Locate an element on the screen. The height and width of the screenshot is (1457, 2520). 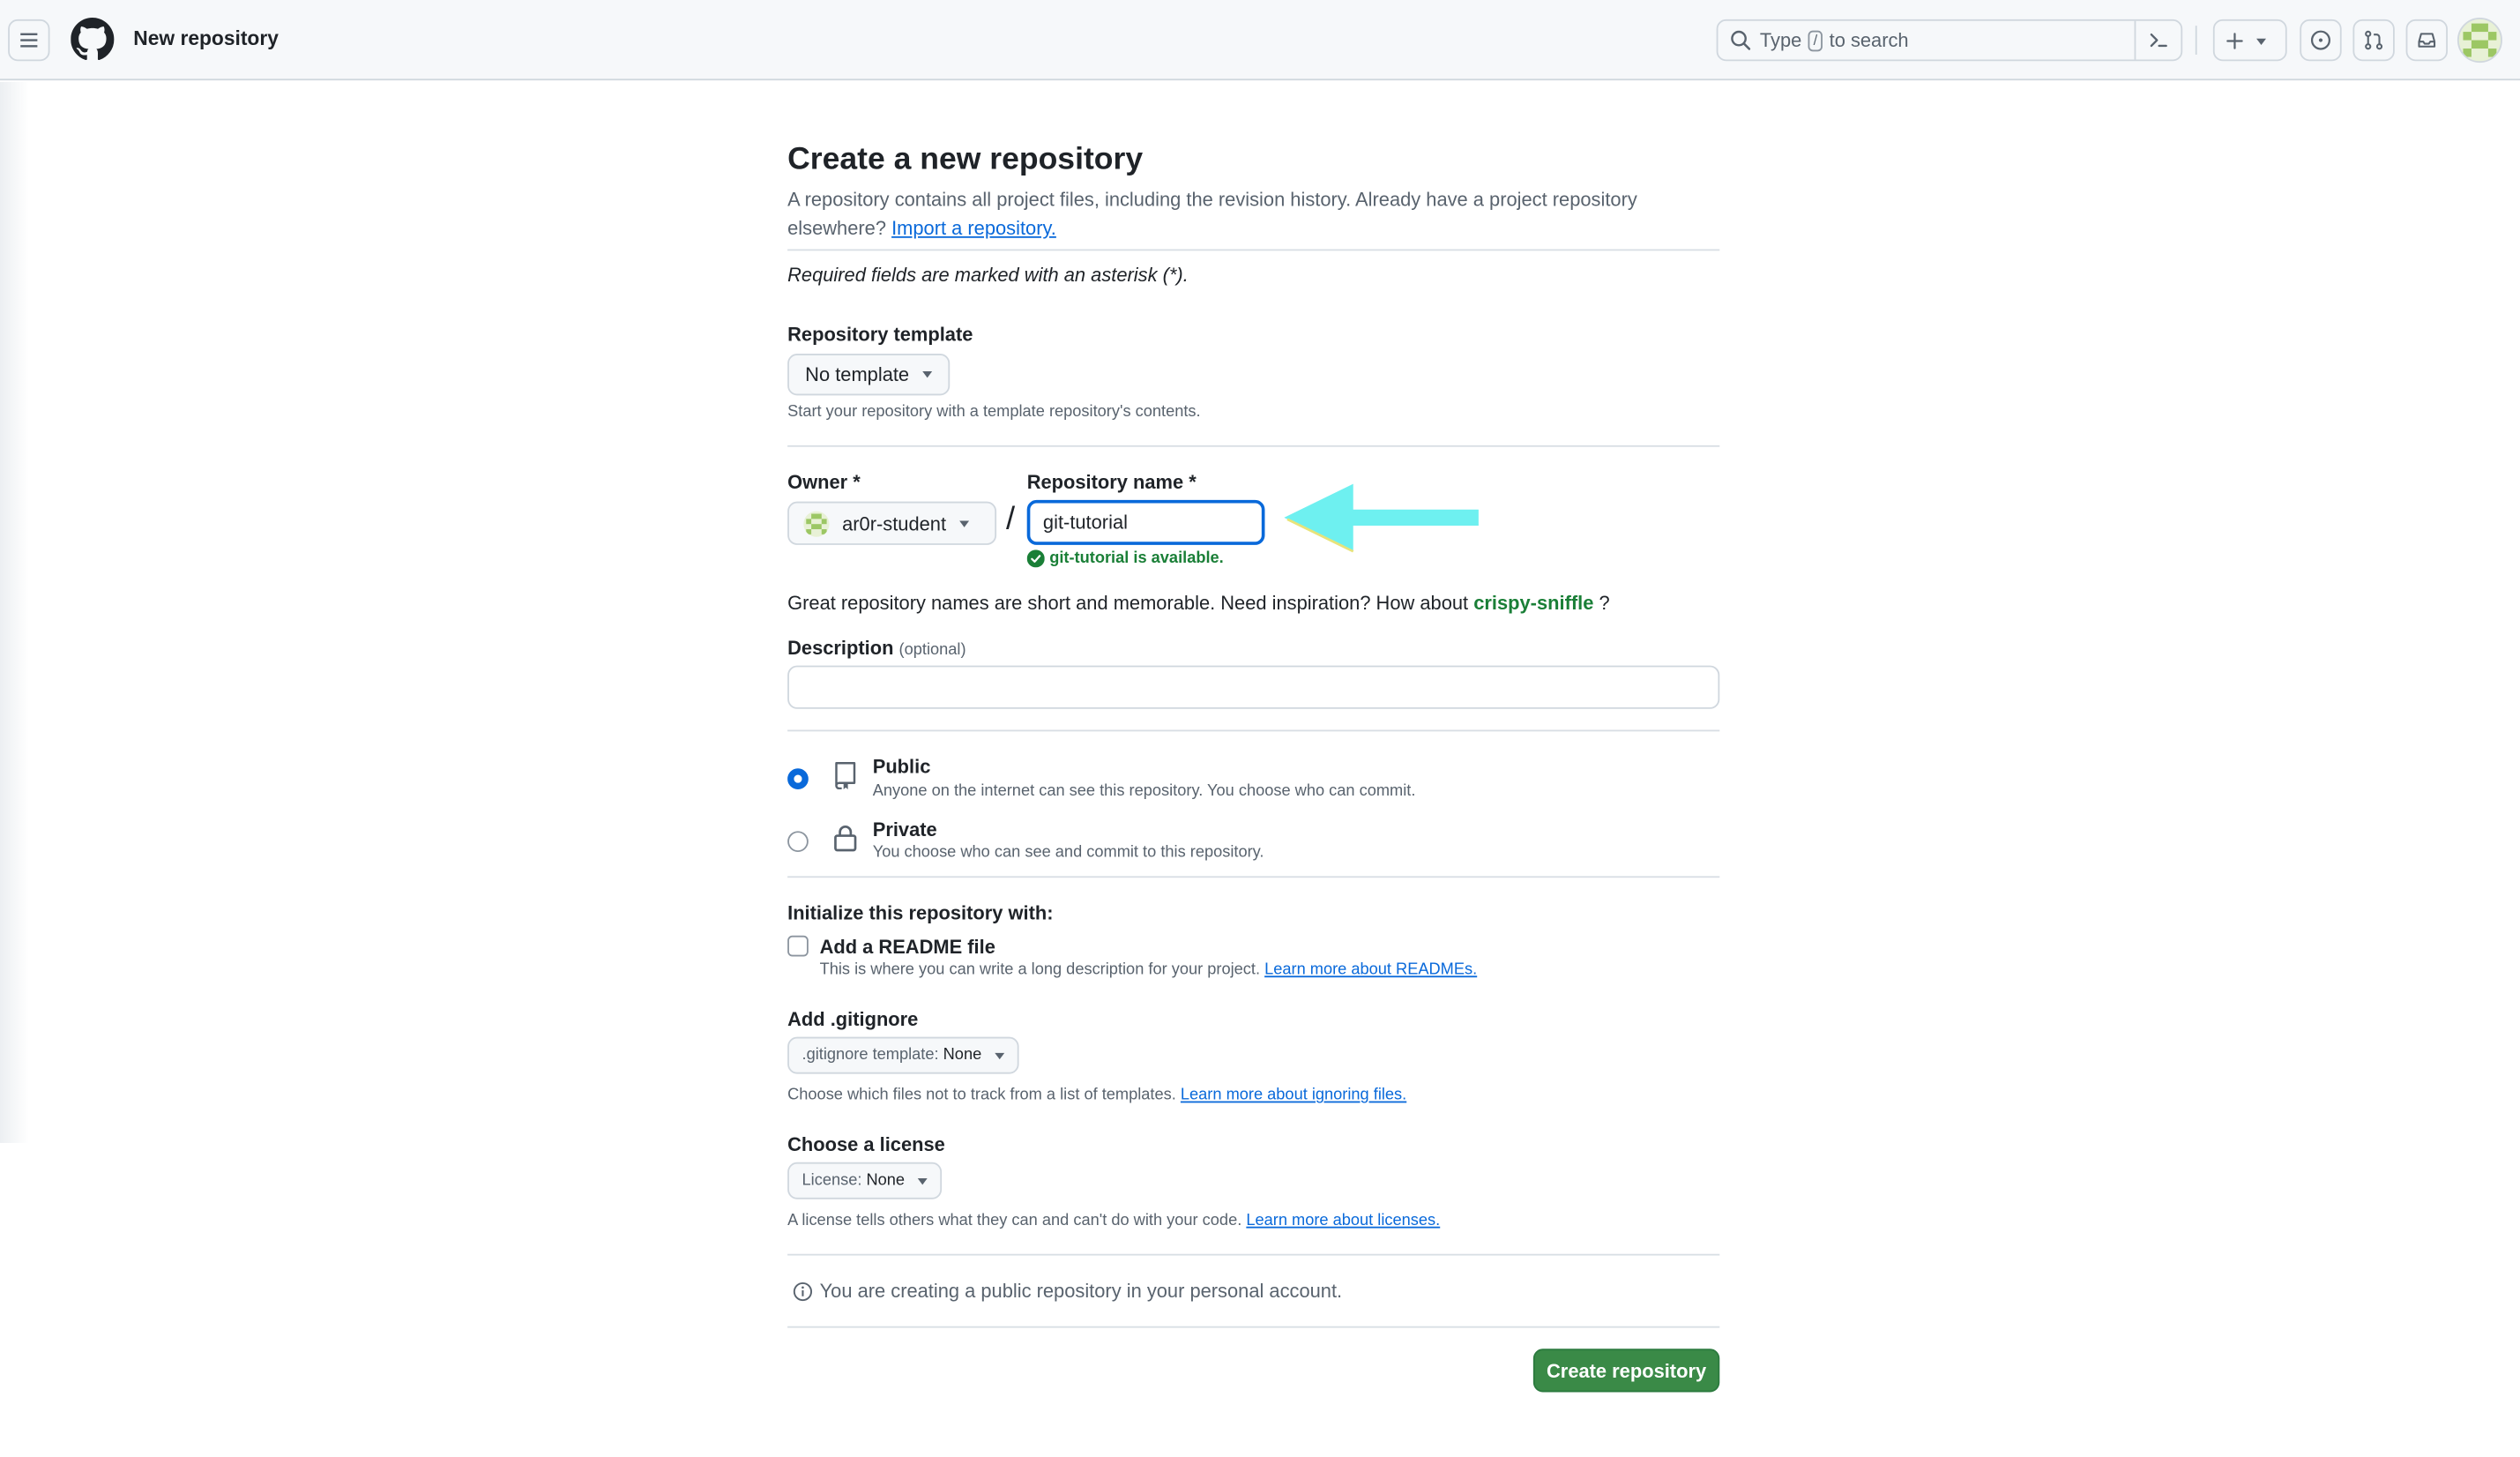
search-input: Type / to search is located at coordinates (1949, 40).